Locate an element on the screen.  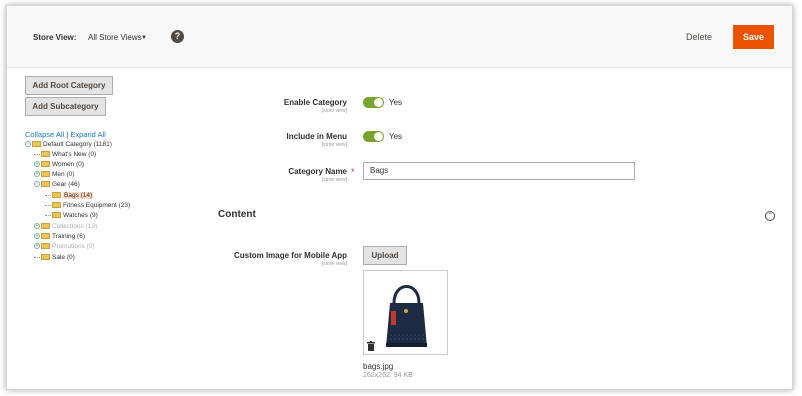
store-view-switcher: All Store Views is located at coordinates (115, 37).